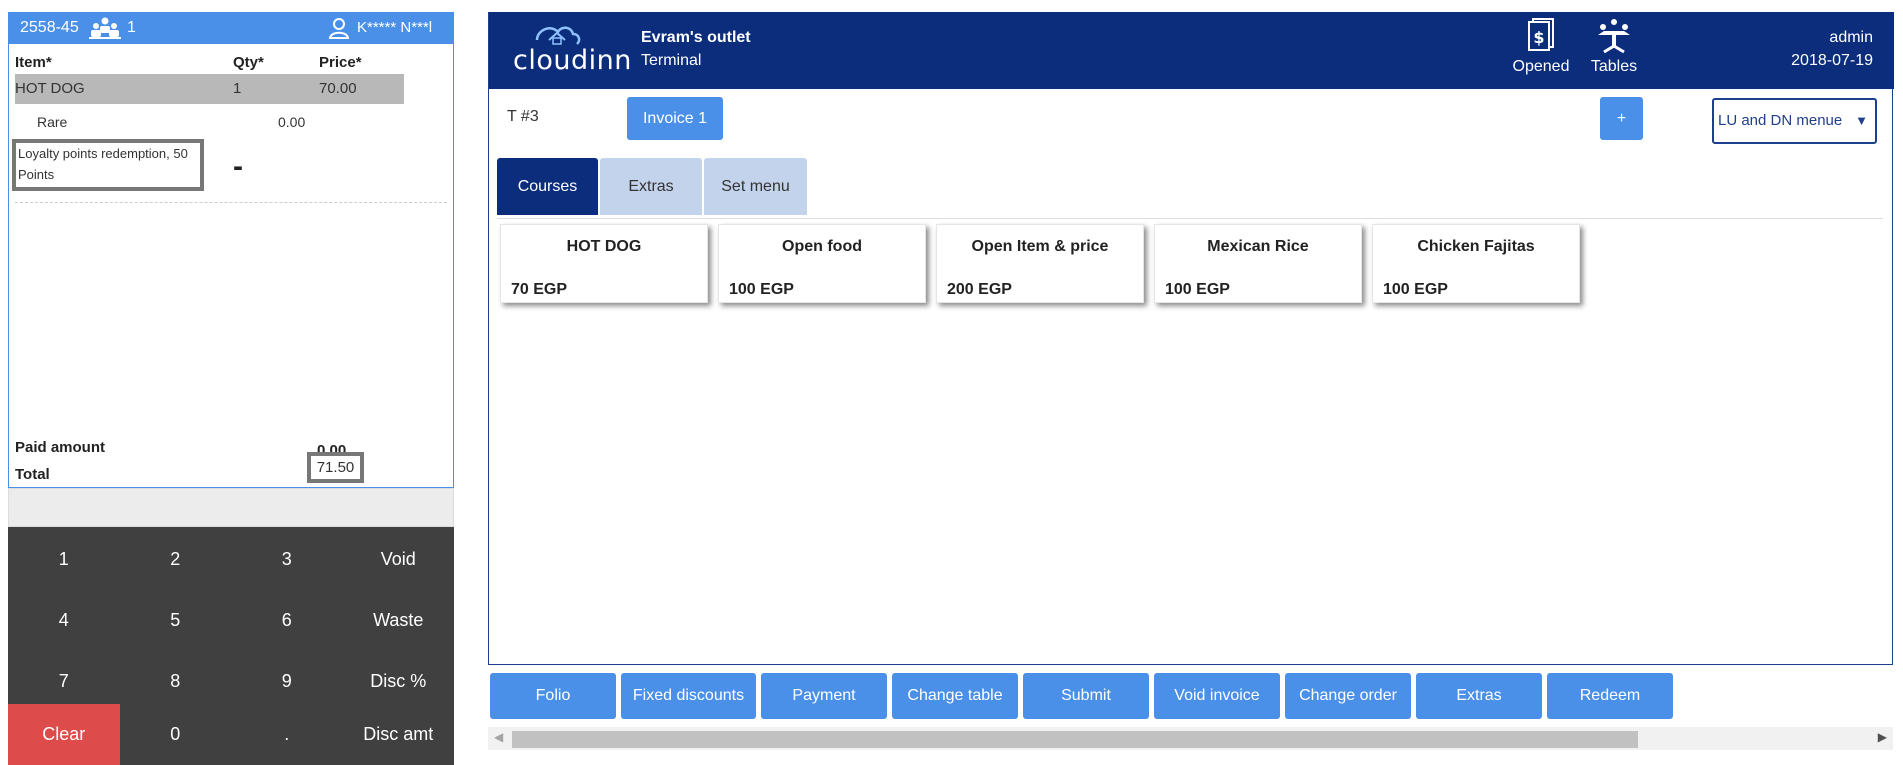  I want to click on menu-select: LU and DN menue ▼, so click(1794, 121).